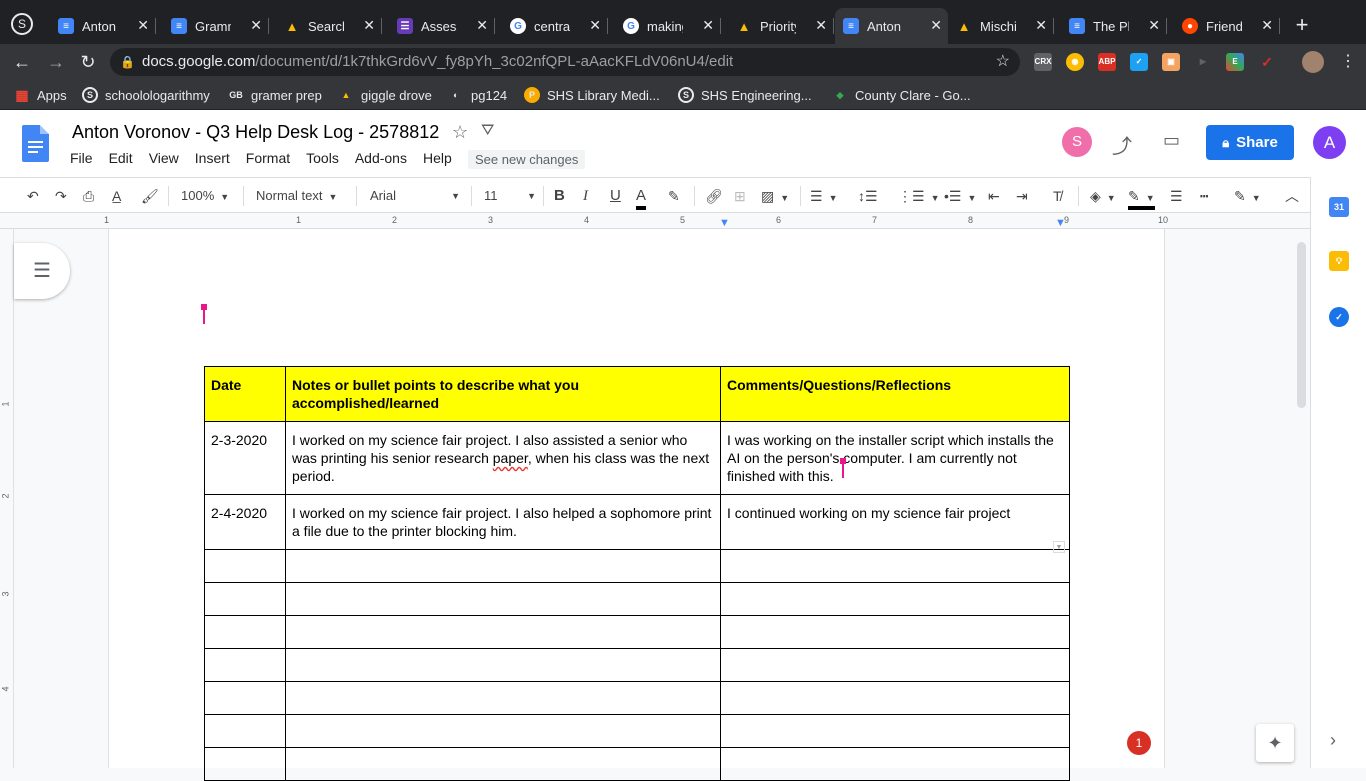  What do you see at coordinates (385, 95) in the screenshot?
I see `bookmark-item: ▲ giggle drove` at bounding box center [385, 95].